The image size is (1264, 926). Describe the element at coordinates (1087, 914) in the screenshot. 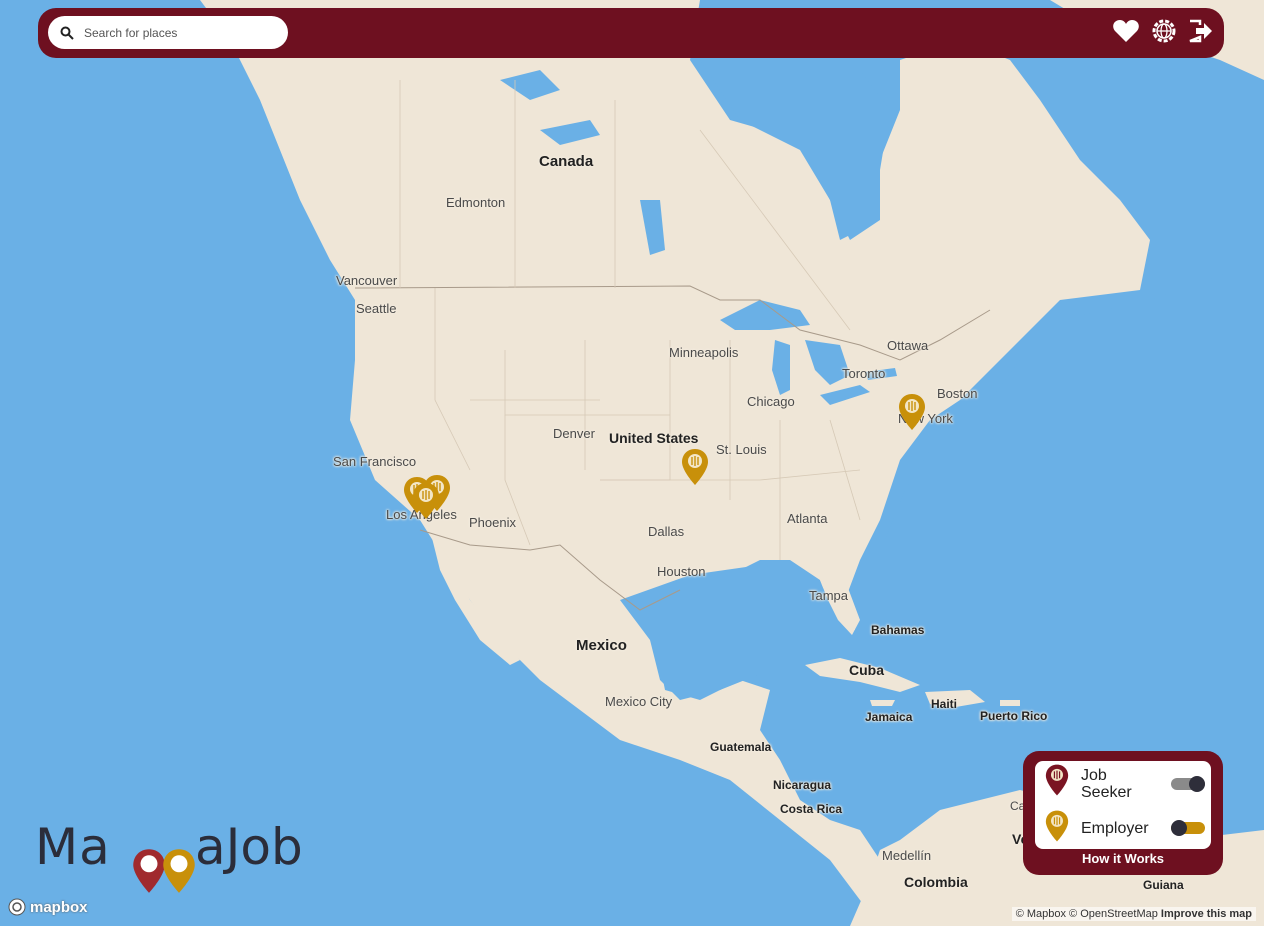

I see `attribution-text: © Mapbox © OpenStreetMap` at that location.